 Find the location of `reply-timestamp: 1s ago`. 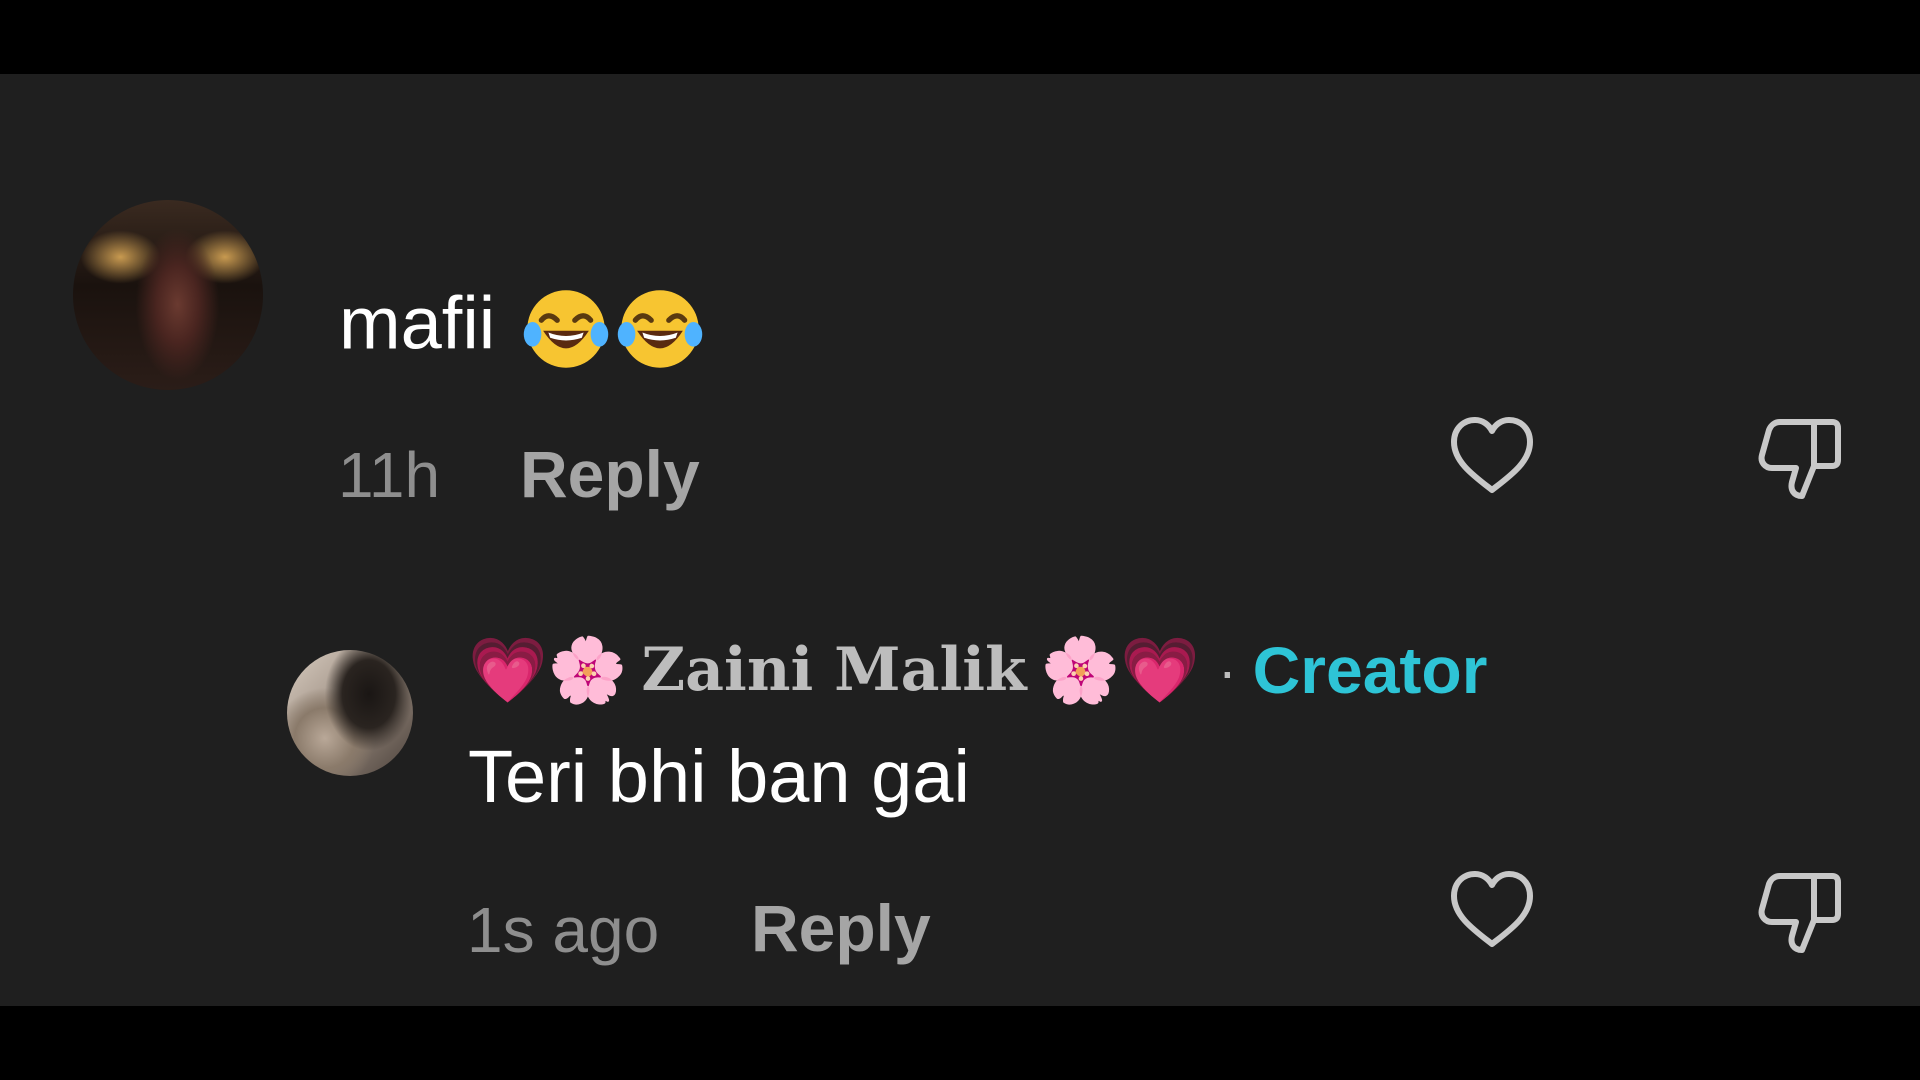

reply-timestamp: 1s ago is located at coordinates (563, 930).